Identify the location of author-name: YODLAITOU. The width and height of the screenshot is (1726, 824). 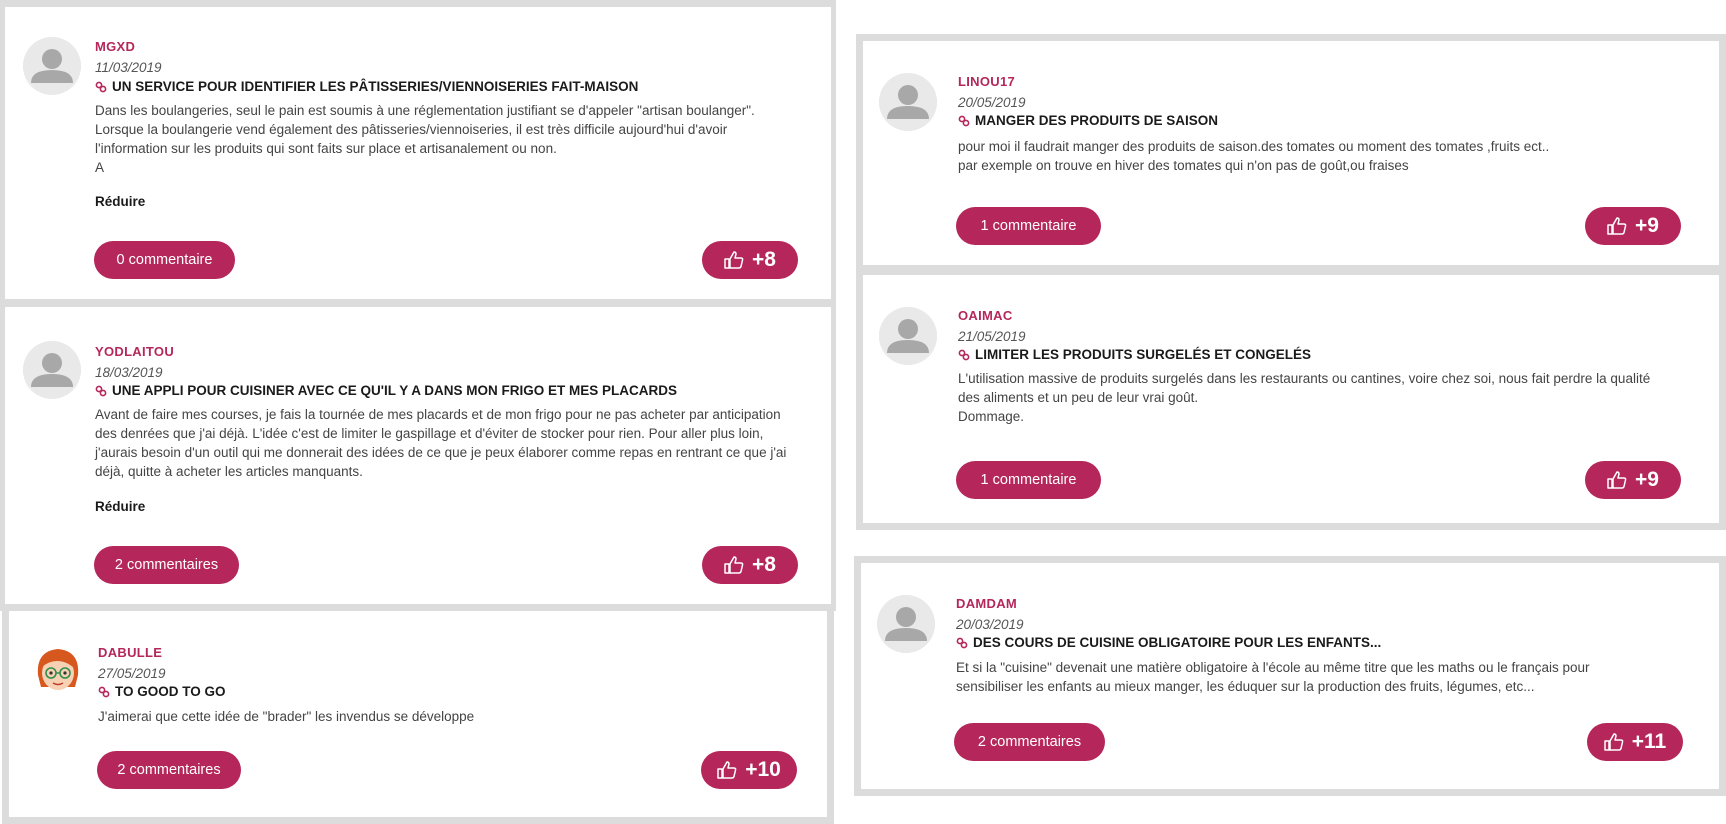
(134, 351).